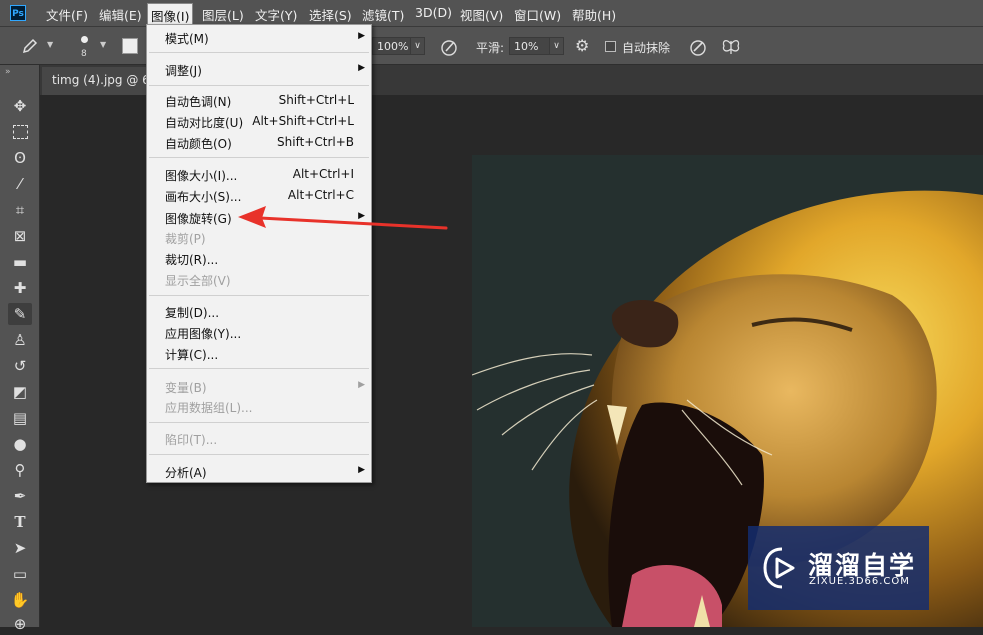 The image size is (983, 635). Describe the element at coordinates (315, 142) in the screenshot. I see `shortcut-auto-color: Shift+Ctrl+B` at that location.